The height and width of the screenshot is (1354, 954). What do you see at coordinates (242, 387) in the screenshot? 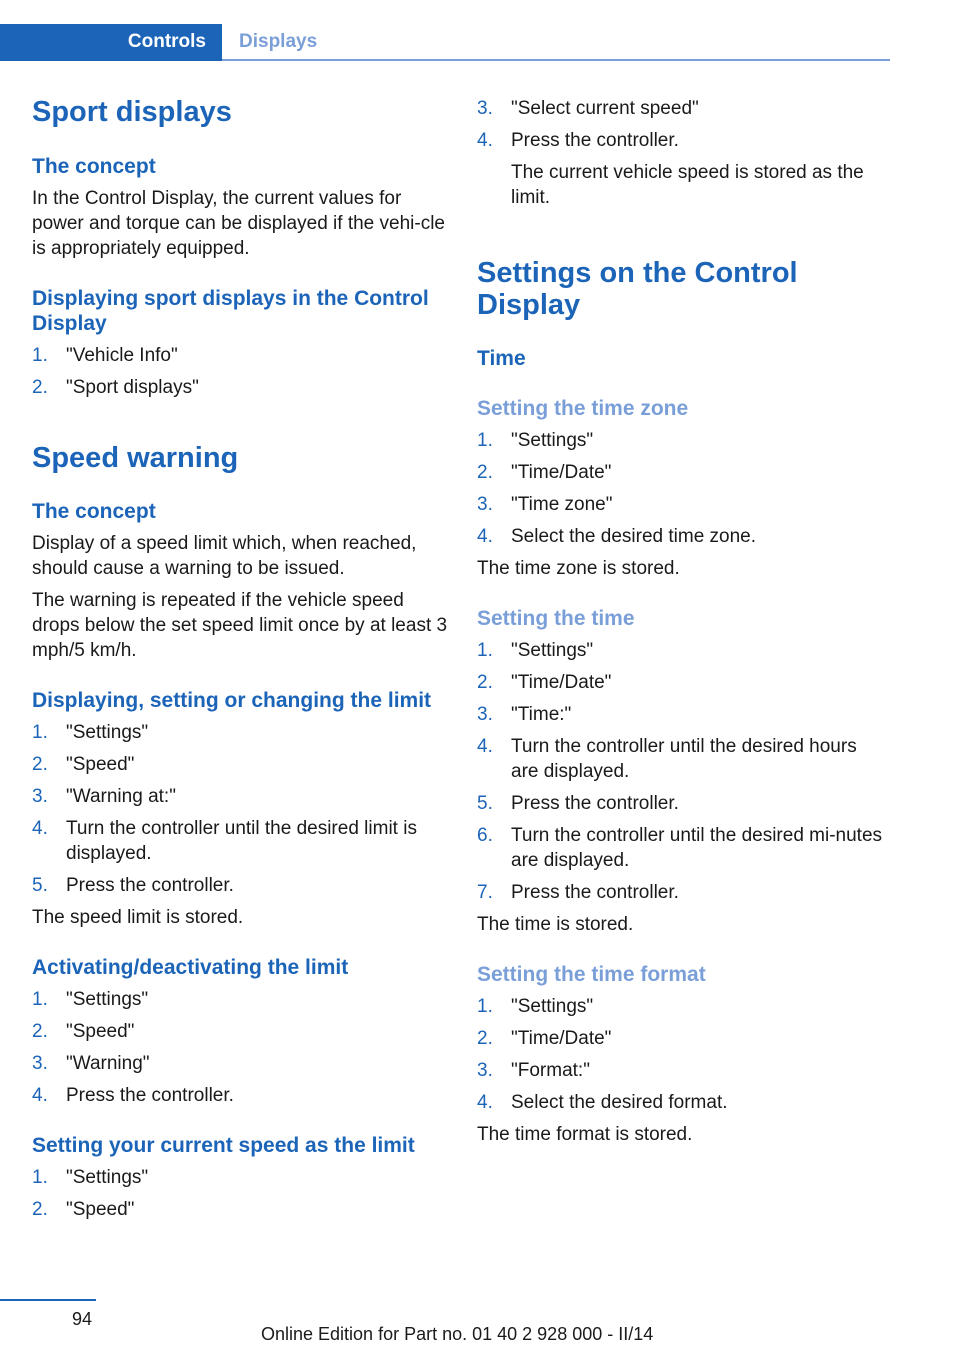
I see `list-item: 2. "Sport displays"` at bounding box center [242, 387].